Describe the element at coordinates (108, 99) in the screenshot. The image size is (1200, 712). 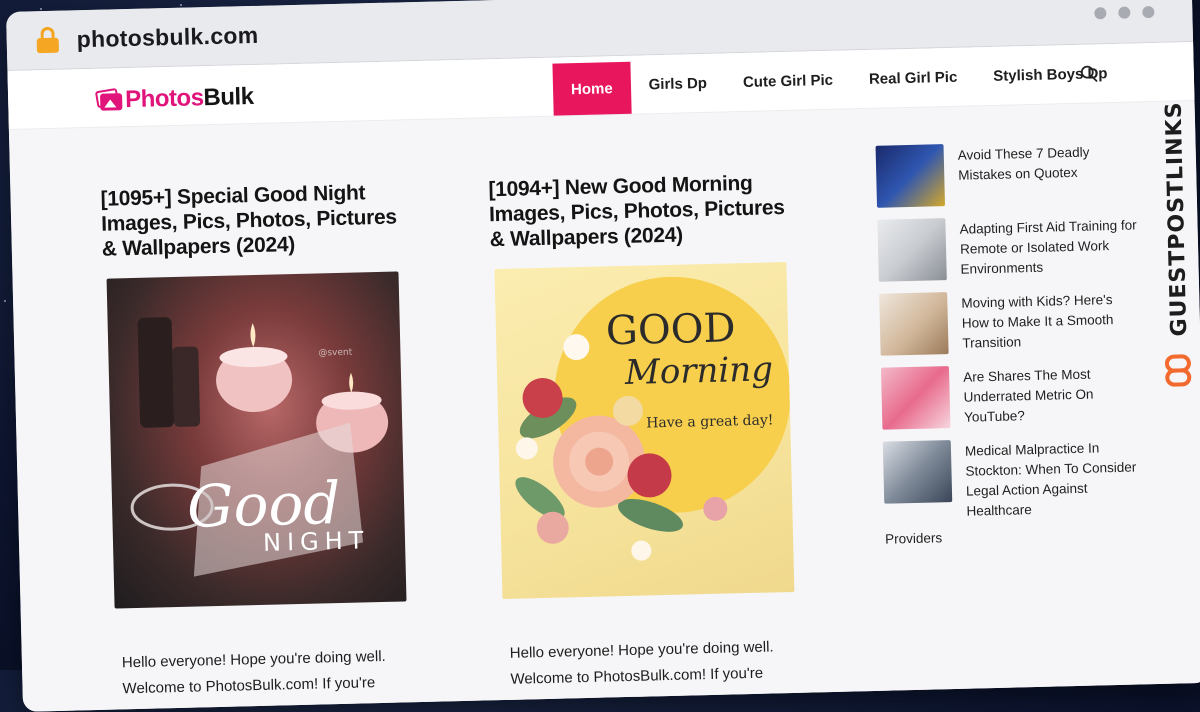
I see `photo-logo-icon` at that location.